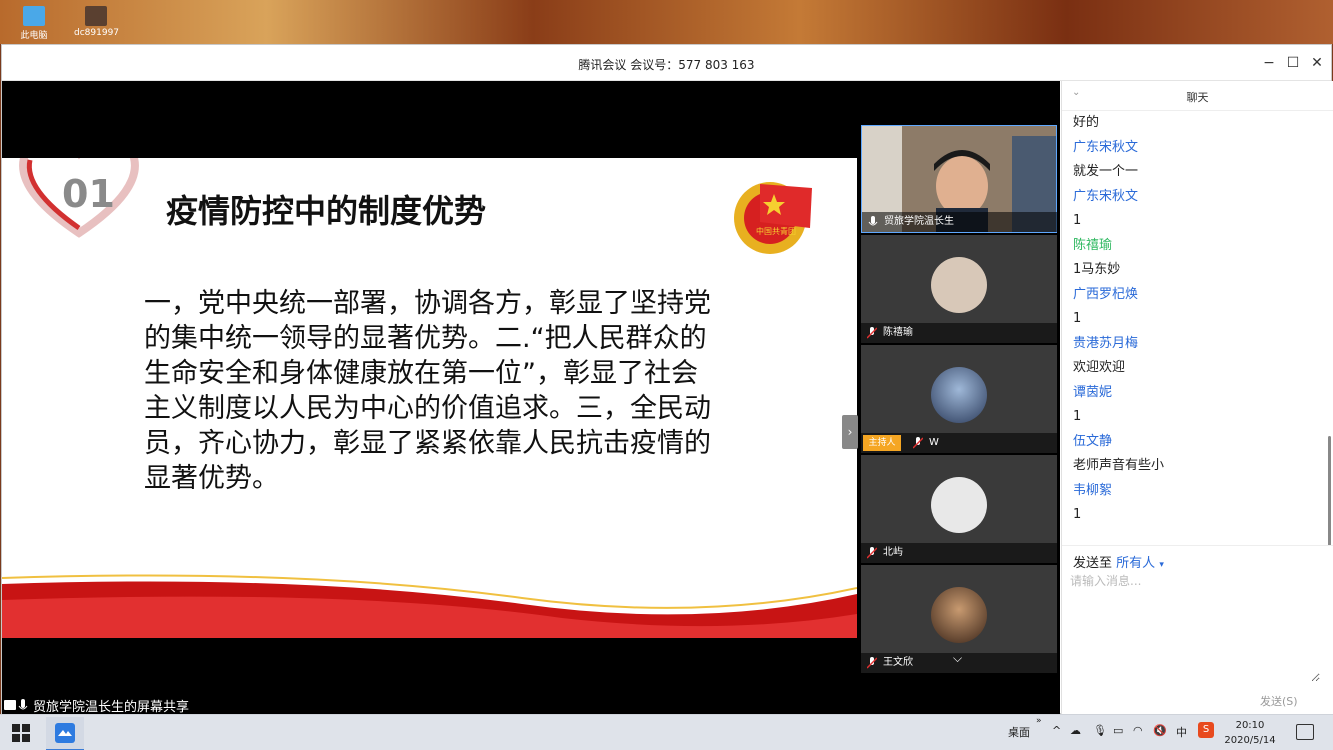  Describe the element at coordinates (873, 221) in the screenshot. I see `microphone-icon` at that location.